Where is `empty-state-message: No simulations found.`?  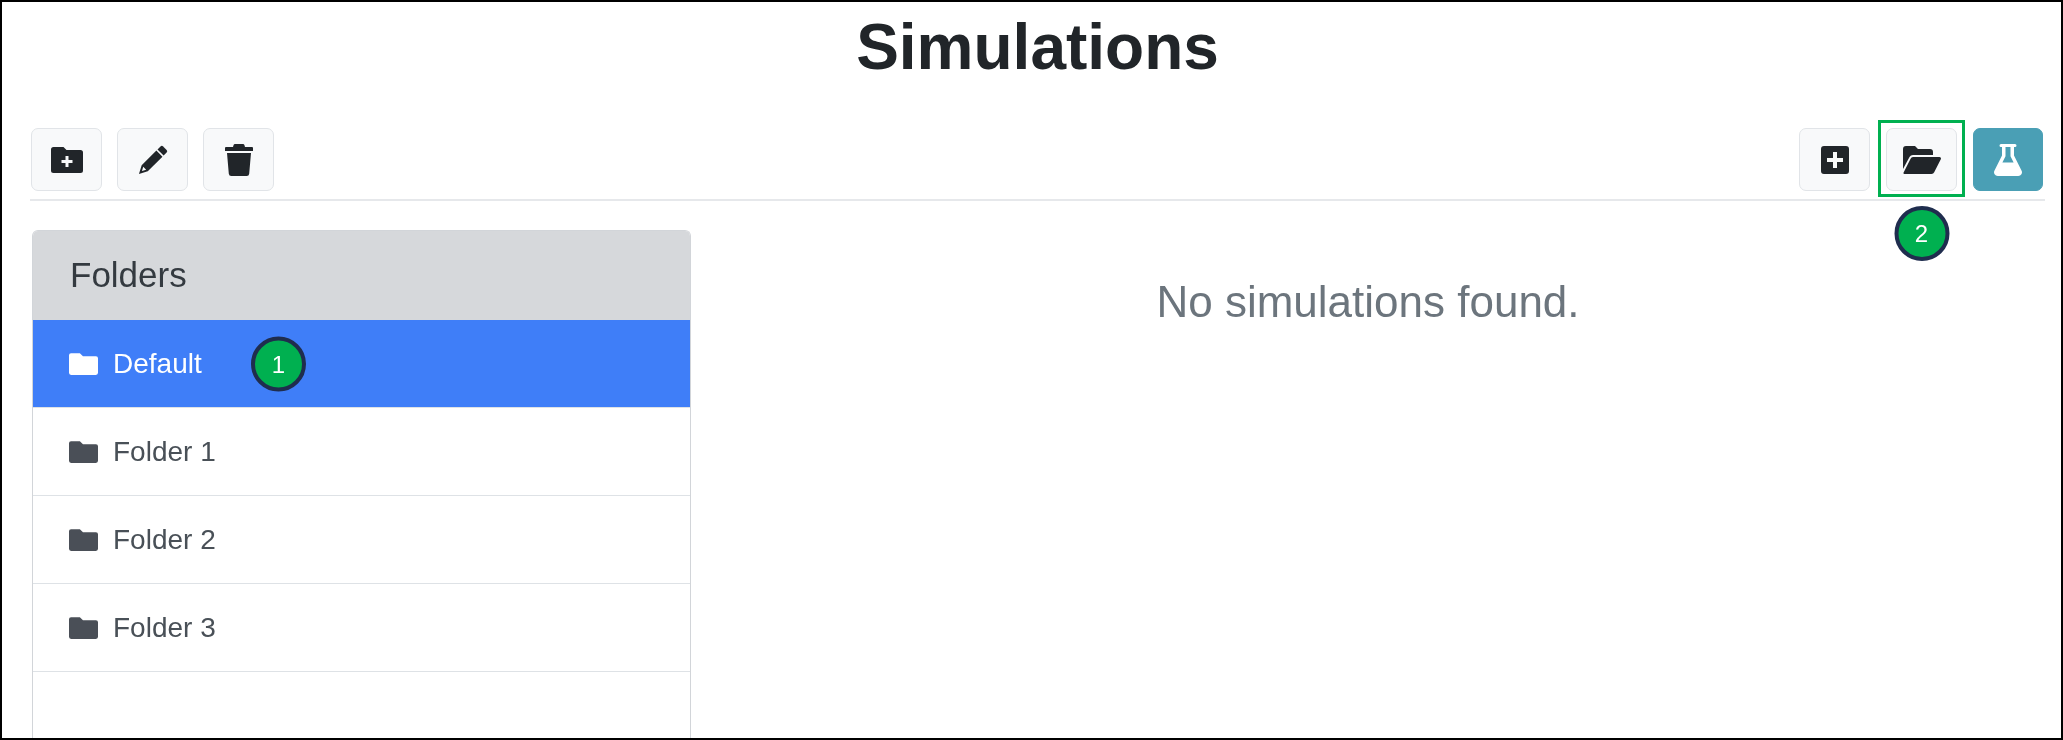
empty-state-message: No simulations found. is located at coordinates (1368, 302).